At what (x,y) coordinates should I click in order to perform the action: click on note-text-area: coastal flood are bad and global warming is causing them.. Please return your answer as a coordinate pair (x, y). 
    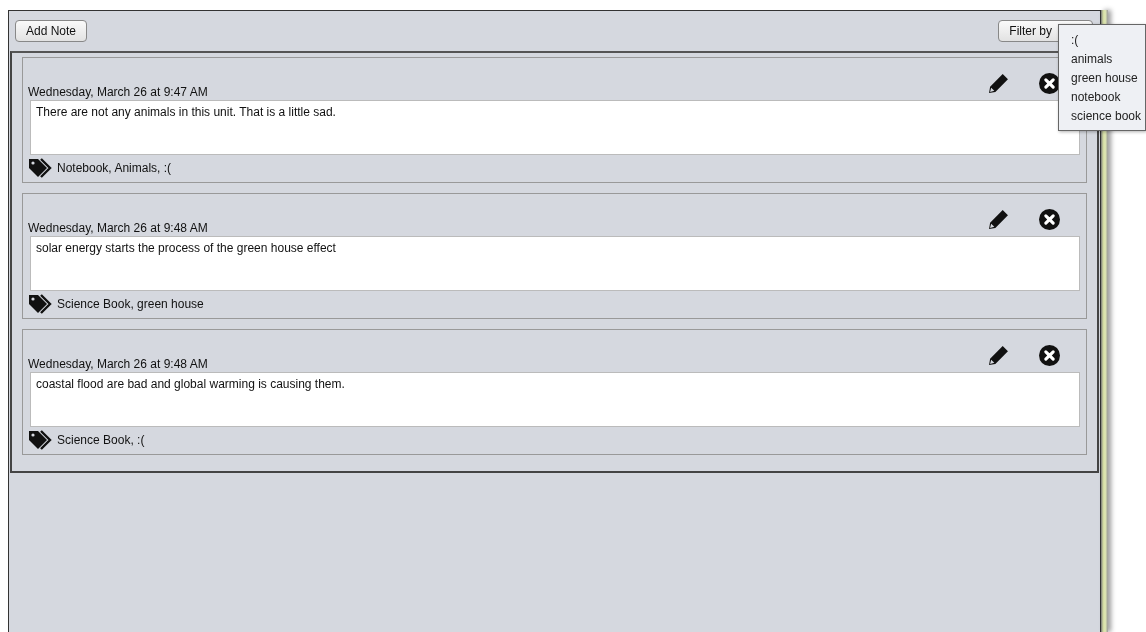
    Looking at the image, I should click on (555, 399).